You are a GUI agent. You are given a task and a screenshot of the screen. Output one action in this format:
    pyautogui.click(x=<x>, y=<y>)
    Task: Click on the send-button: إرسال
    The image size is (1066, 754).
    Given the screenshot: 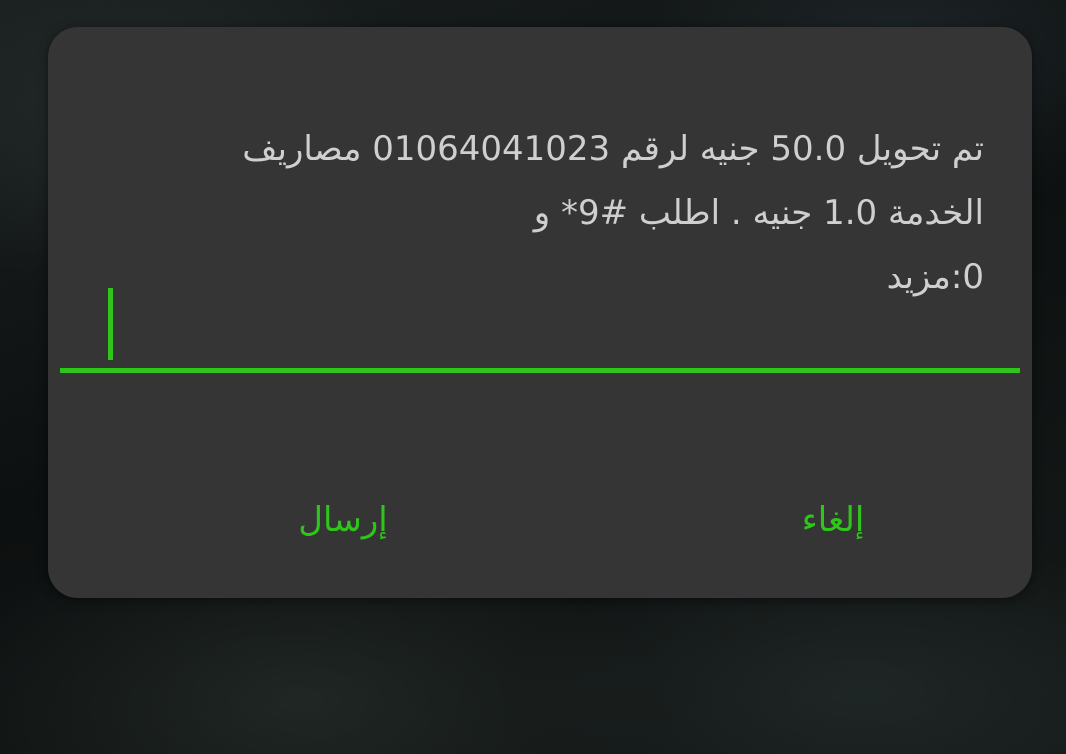 What is the action you would take?
    pyautogui.click(x=343, y=520)
    